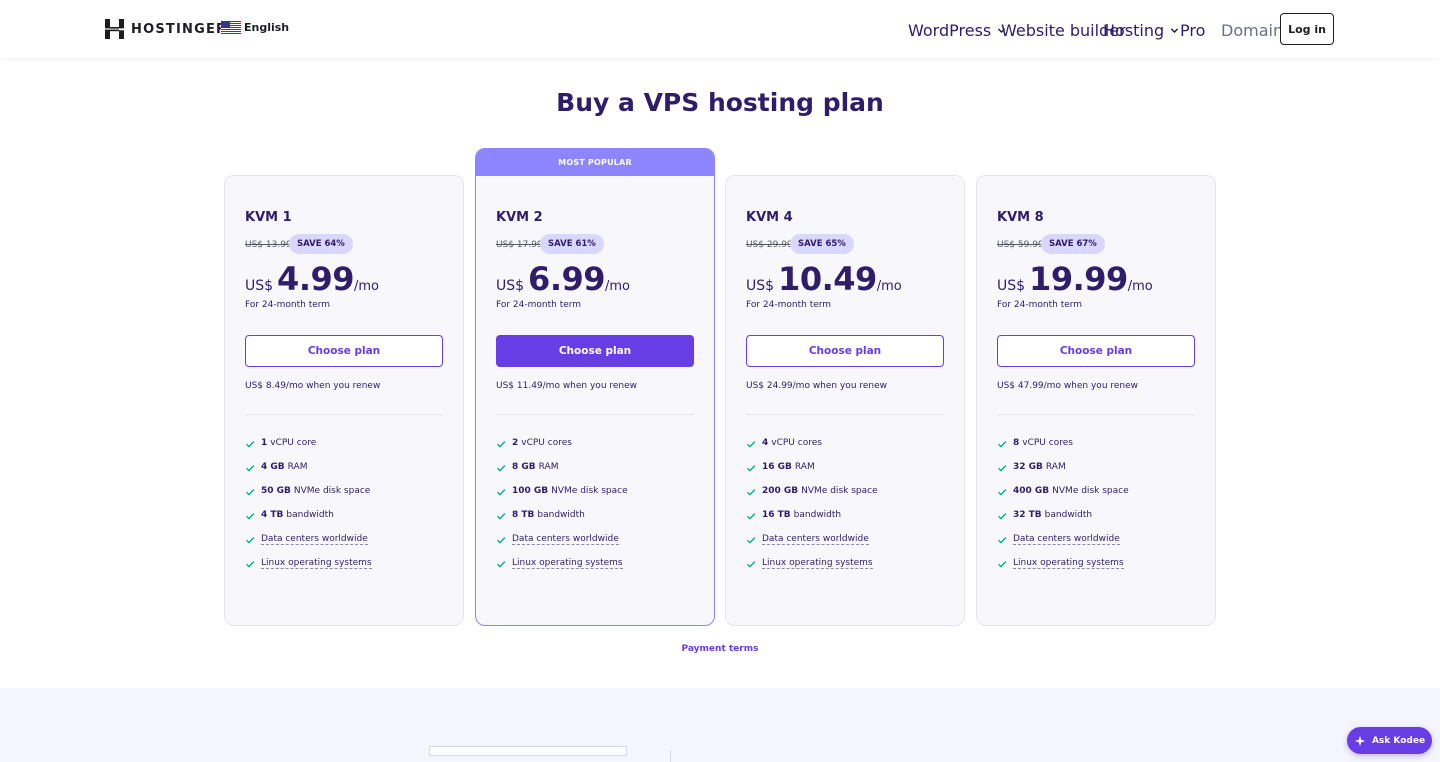 This screenshot has width=1440, height=762. What do you see at coordinates (595, 474) in the screenshot?
I see `feature-item: 8 GB RAM` at bounding box center [595, 474].